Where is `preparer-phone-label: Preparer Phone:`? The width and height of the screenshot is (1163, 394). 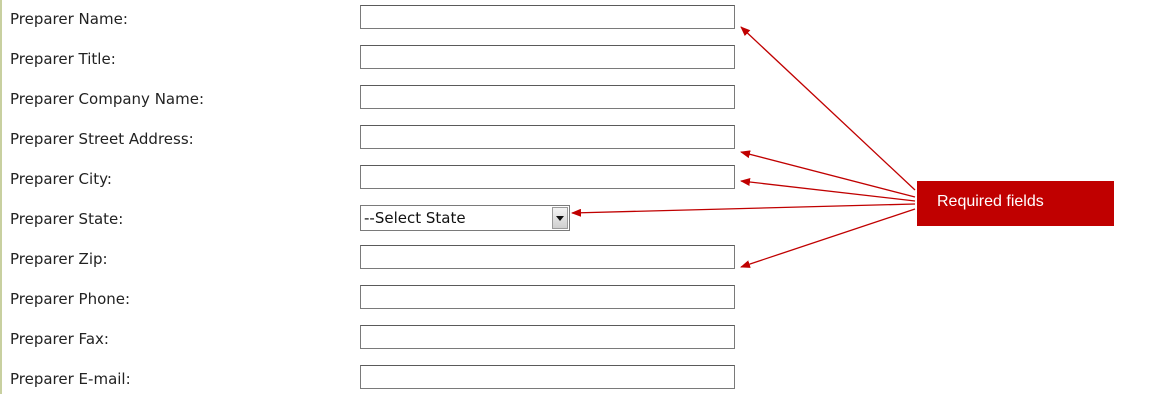
preparer-phone-label: Preparer Phone: is located at coordinates (70, 299).